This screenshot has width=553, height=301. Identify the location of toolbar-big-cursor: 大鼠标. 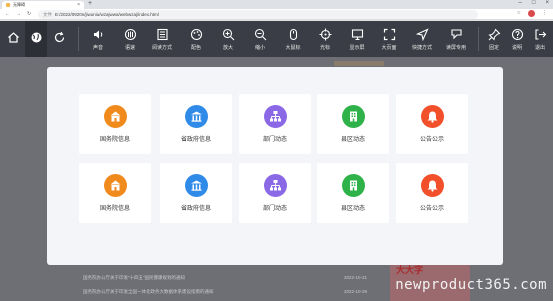
(293, 39).